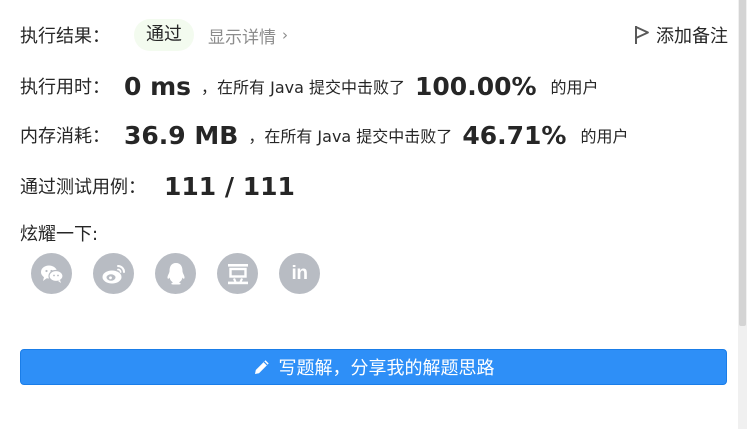 This screenshot has height=429, width=747. I want to click on runtime-label: 执行用时：, so click(65, 87).